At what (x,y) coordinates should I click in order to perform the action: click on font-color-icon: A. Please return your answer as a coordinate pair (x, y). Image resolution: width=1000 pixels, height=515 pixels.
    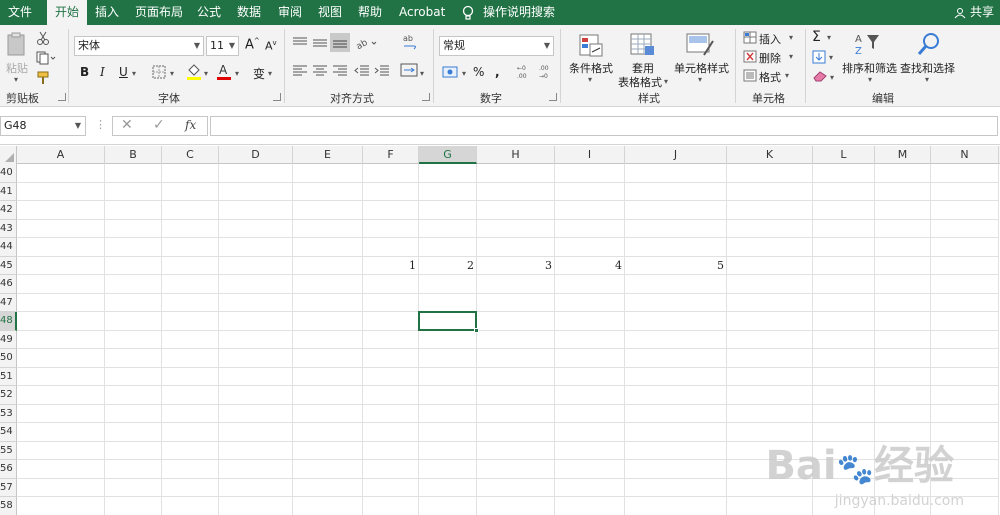
    Looking at the image, I should click on (224, 73).